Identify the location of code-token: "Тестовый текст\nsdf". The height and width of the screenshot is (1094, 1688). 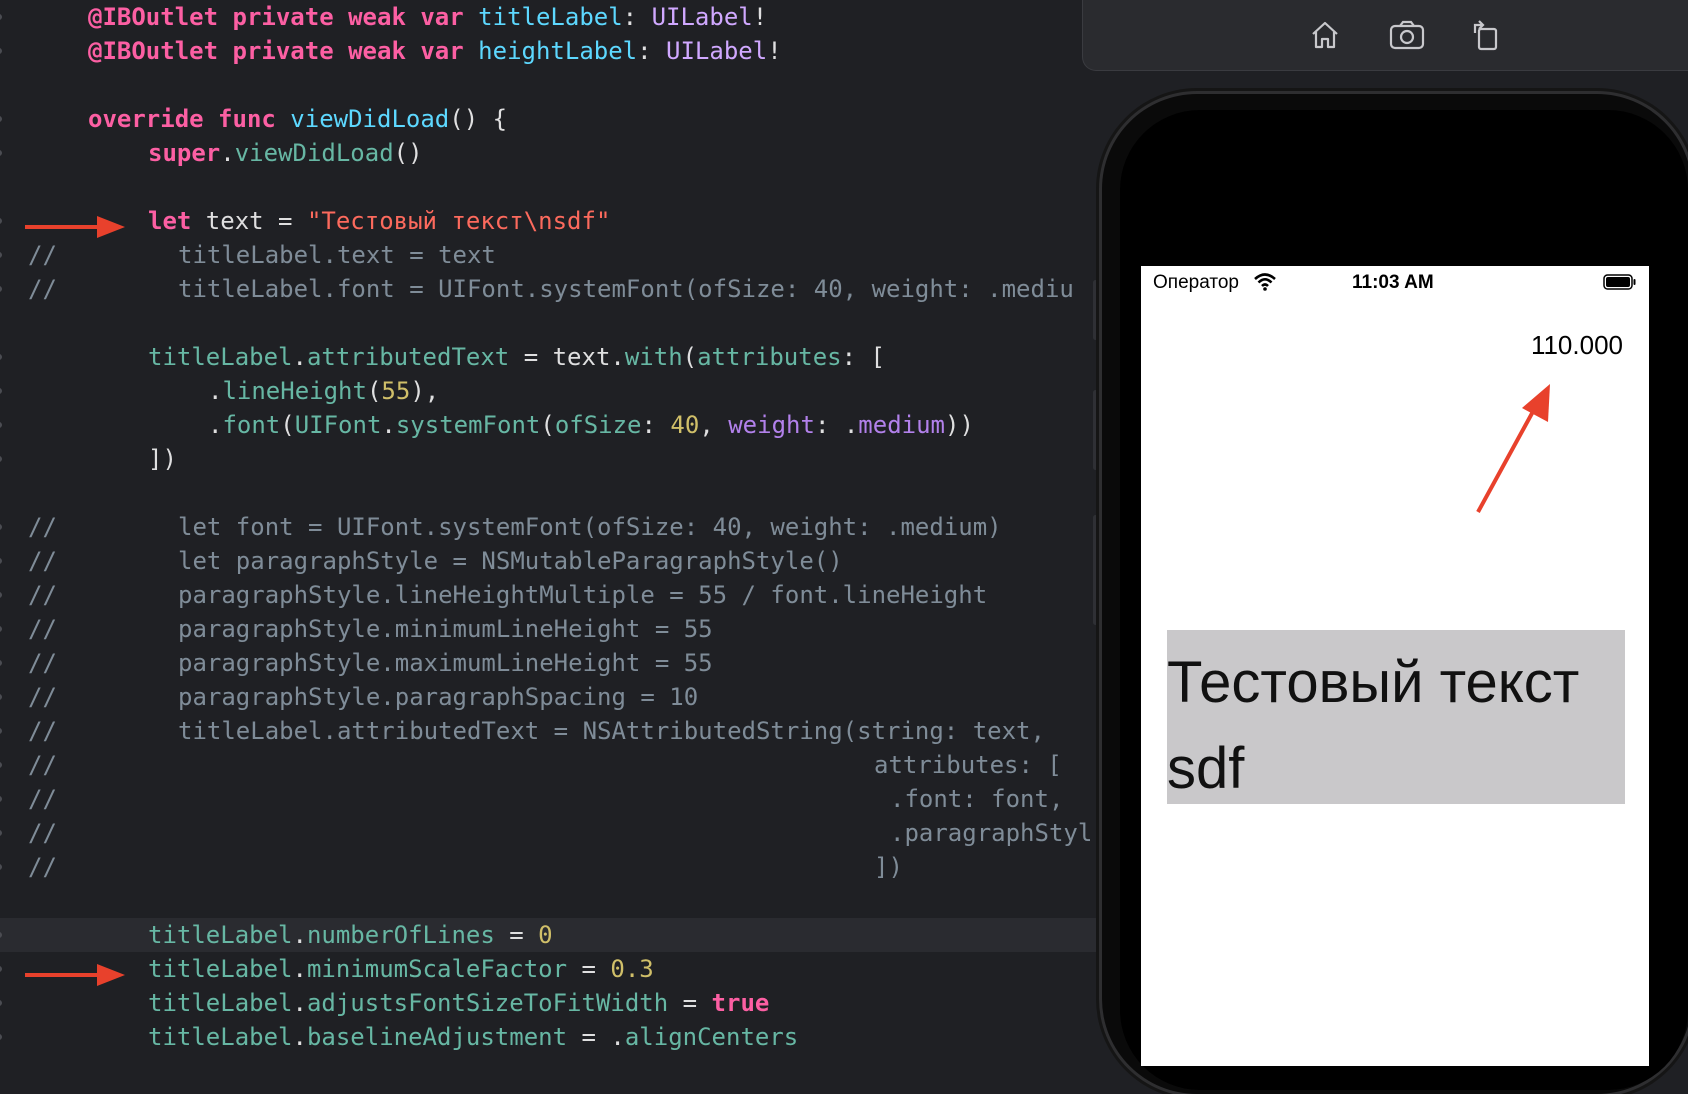
(458, 221).